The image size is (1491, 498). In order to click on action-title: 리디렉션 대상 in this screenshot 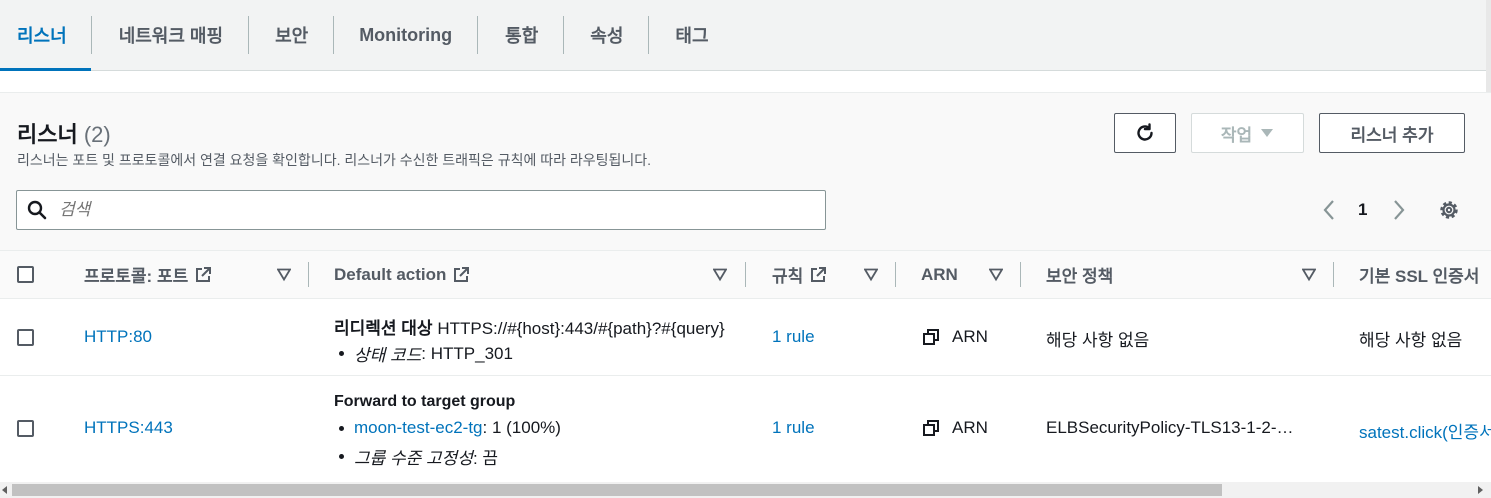, I will do `click(383, 328)`.